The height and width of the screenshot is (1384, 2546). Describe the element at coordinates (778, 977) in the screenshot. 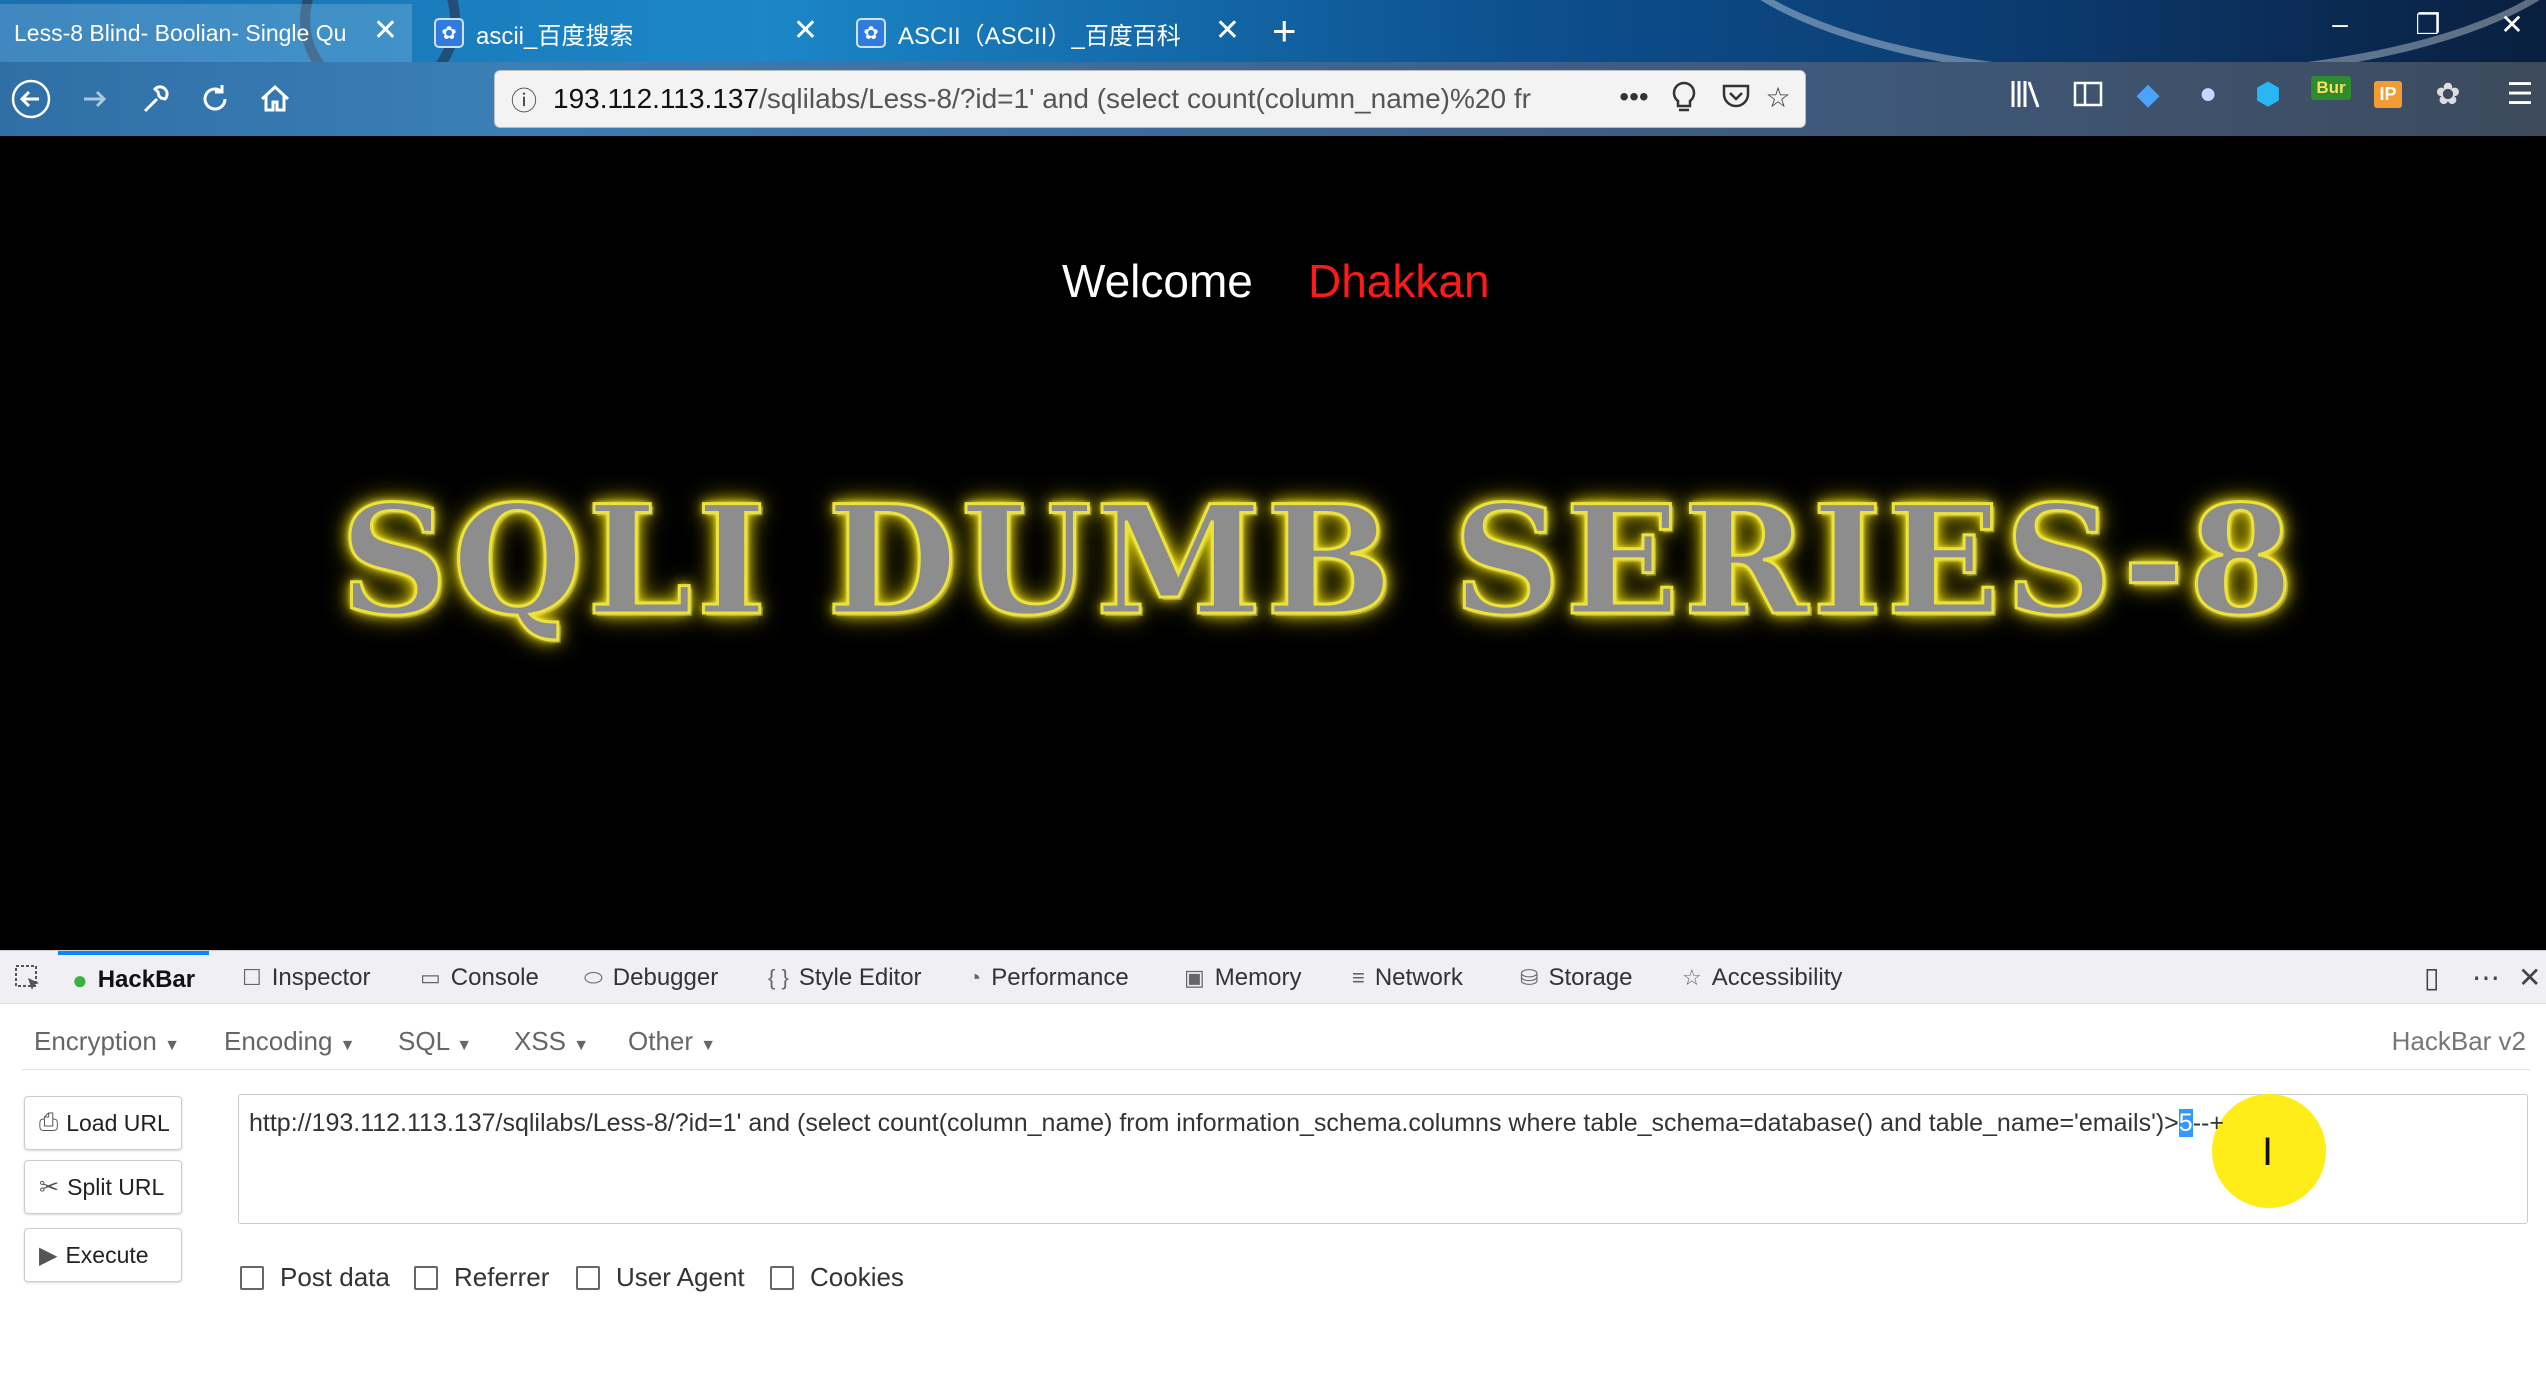

I see `style-editor-icon: { }` at that location.